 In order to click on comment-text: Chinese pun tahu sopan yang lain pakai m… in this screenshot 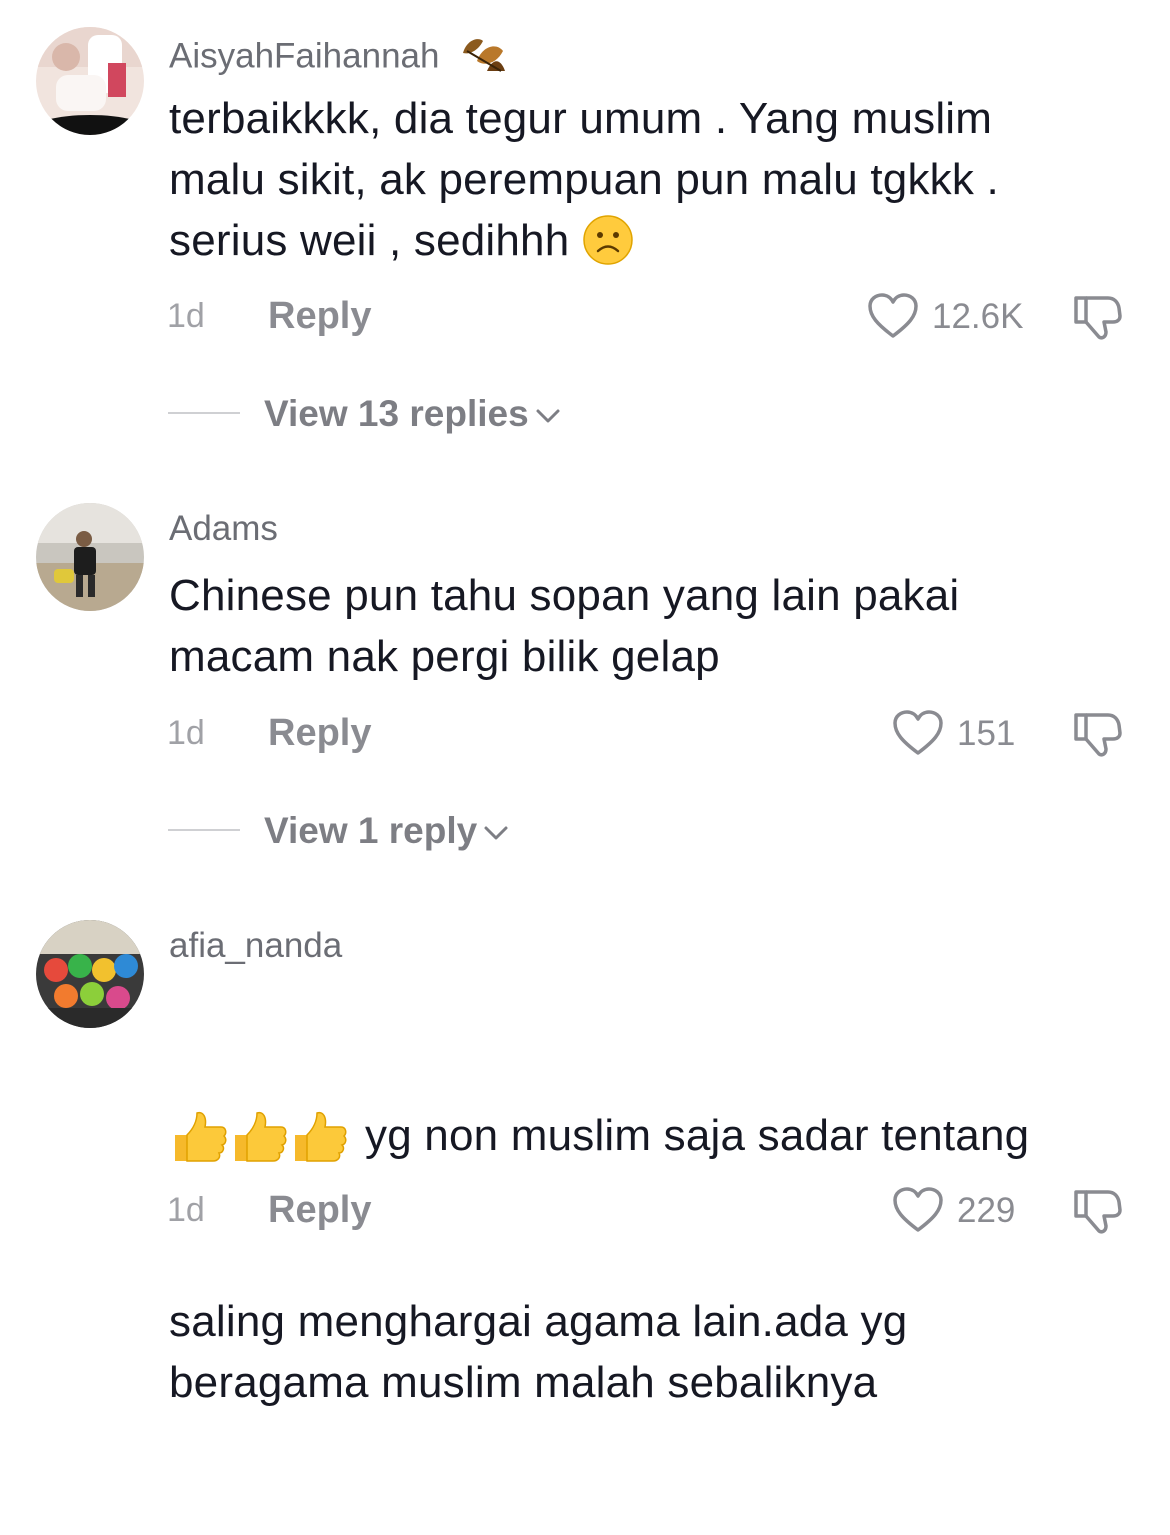, I will do `click(564, 626)`.